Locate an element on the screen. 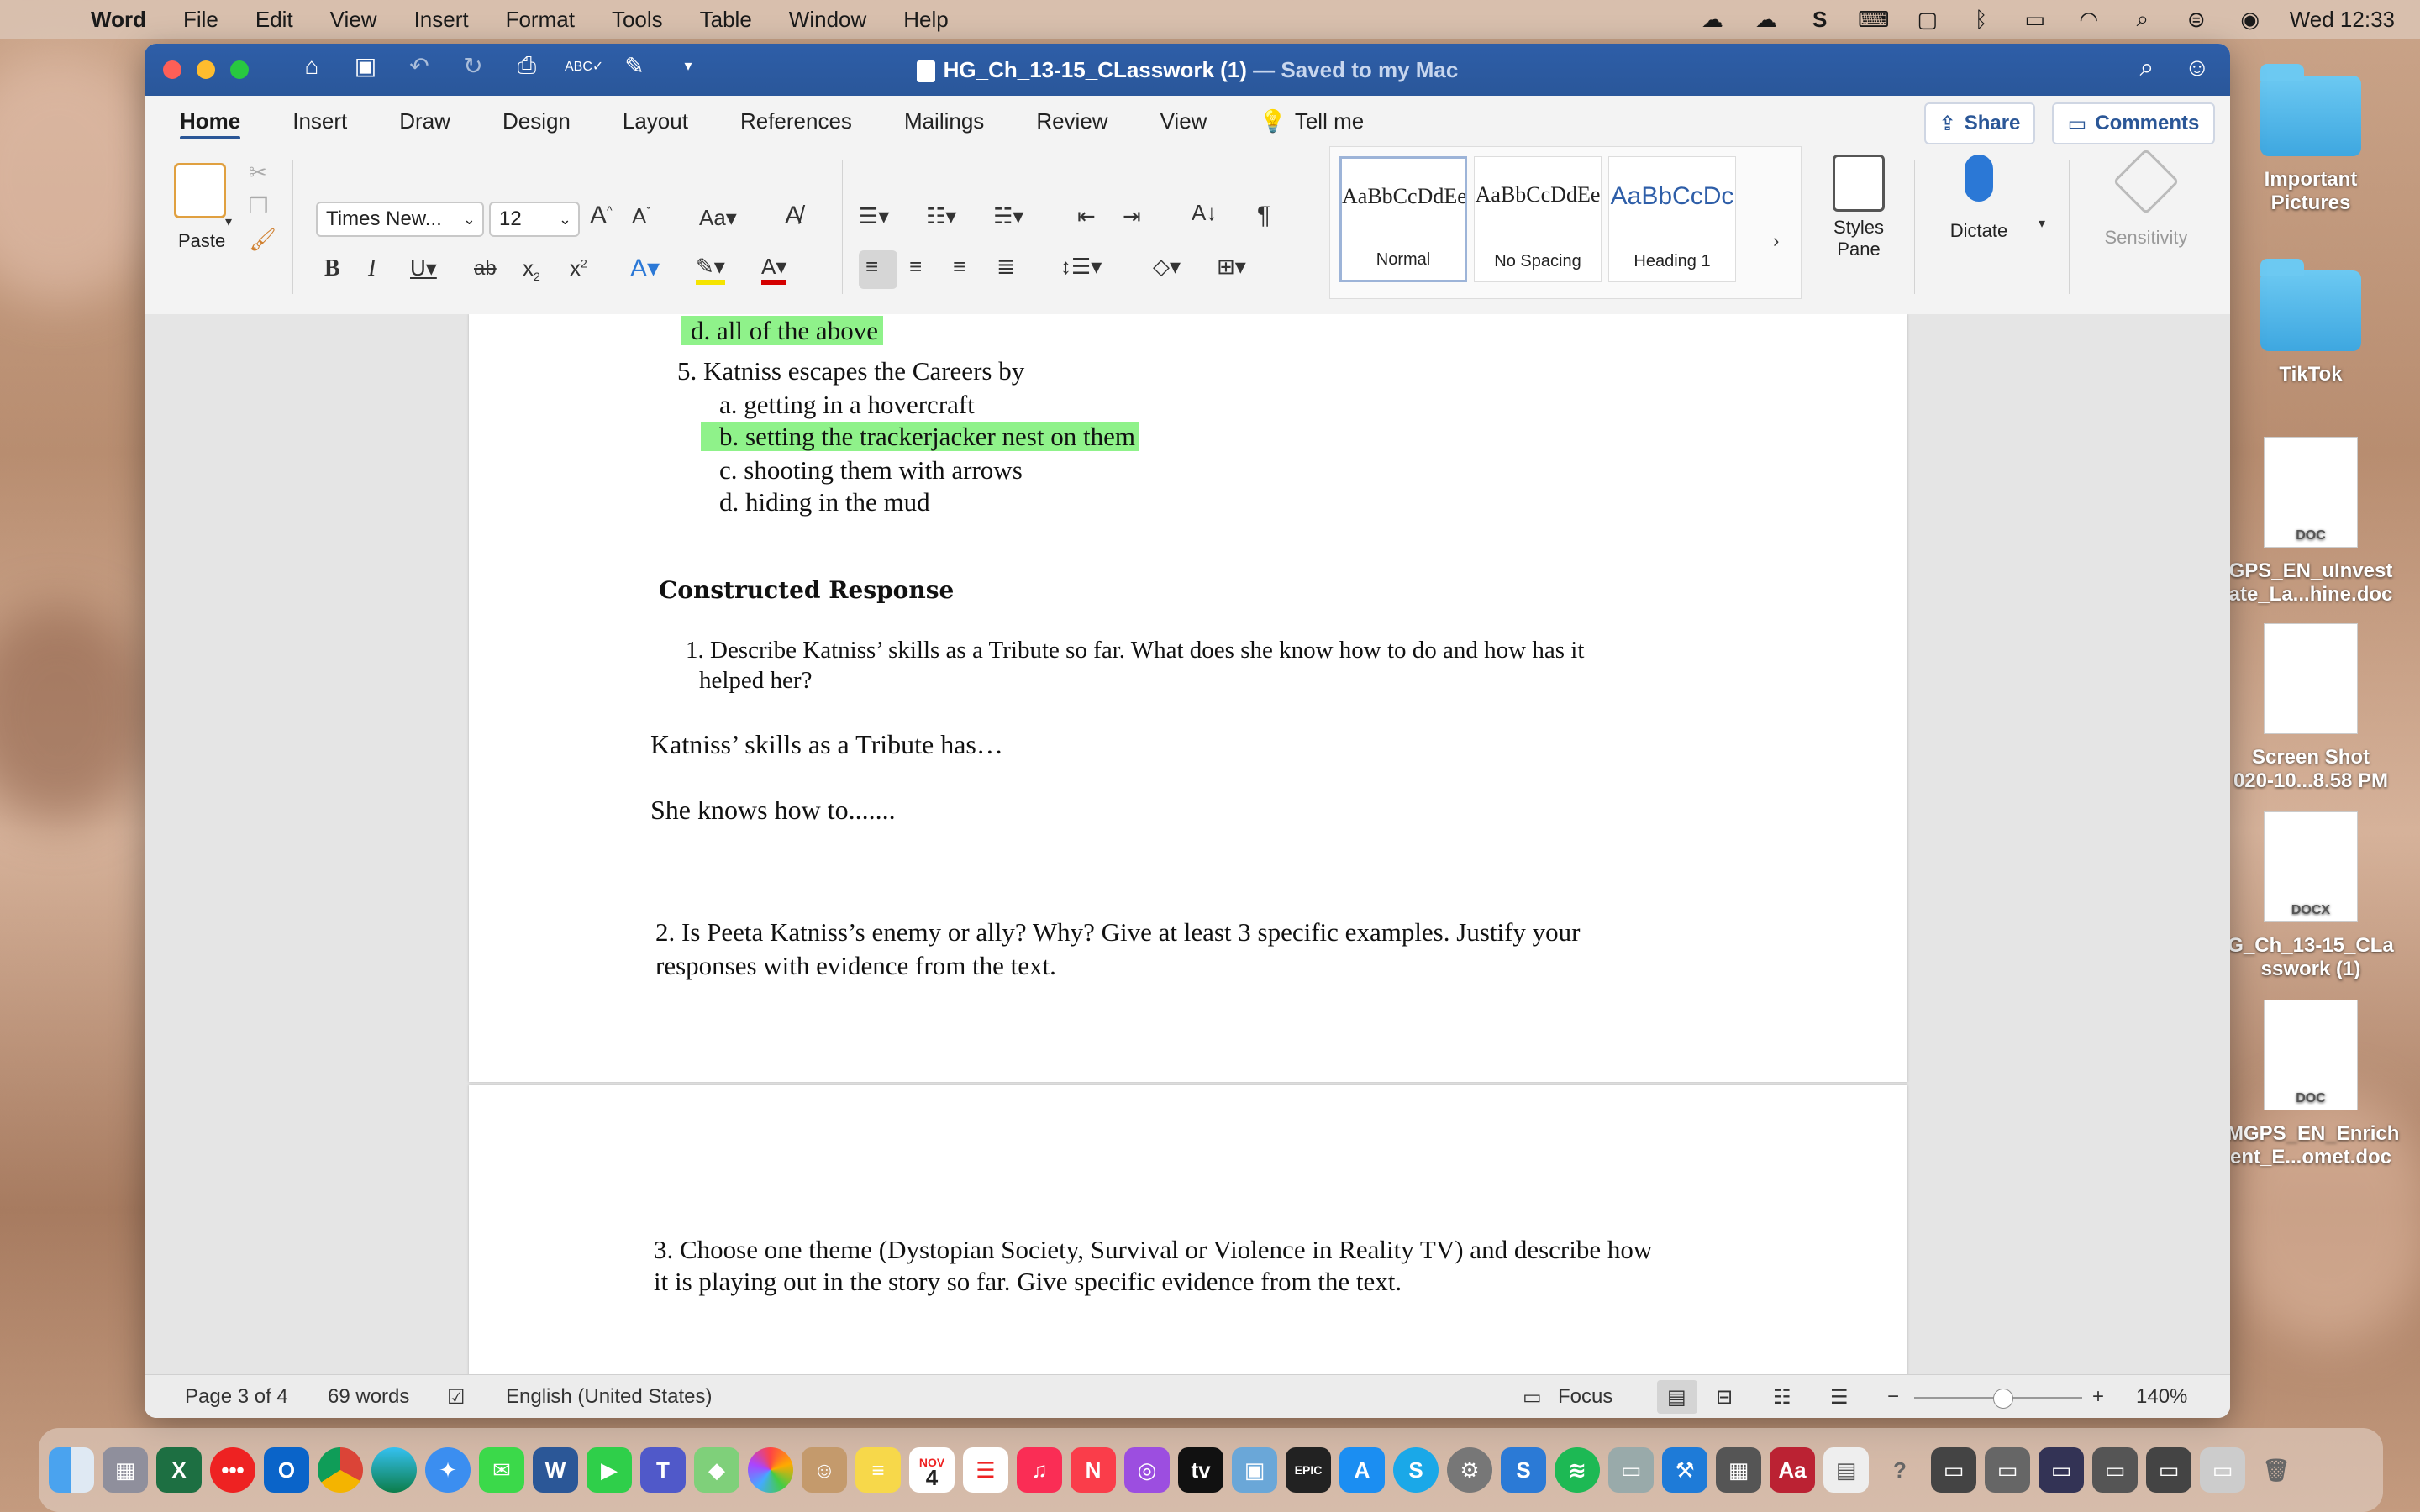 This screenshot has width=2420, height=1512. style-heading-1: AaBbCcDc Heading 1 is located at coordinates (1672, 219).